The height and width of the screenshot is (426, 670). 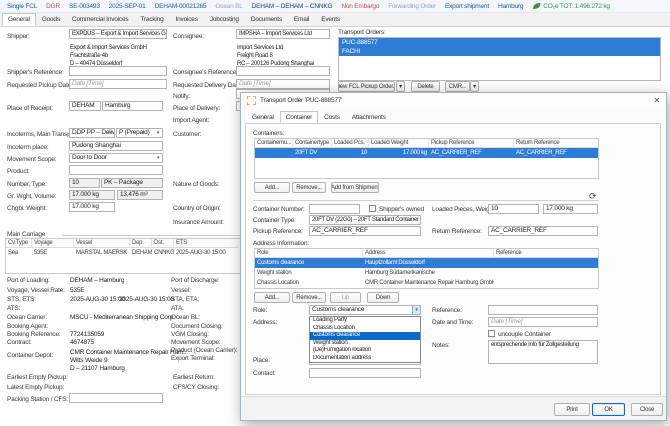 What do you see at coordinates (365, 373) in the screenshot?
I see `contact-field` at bounding box center [365, 373].